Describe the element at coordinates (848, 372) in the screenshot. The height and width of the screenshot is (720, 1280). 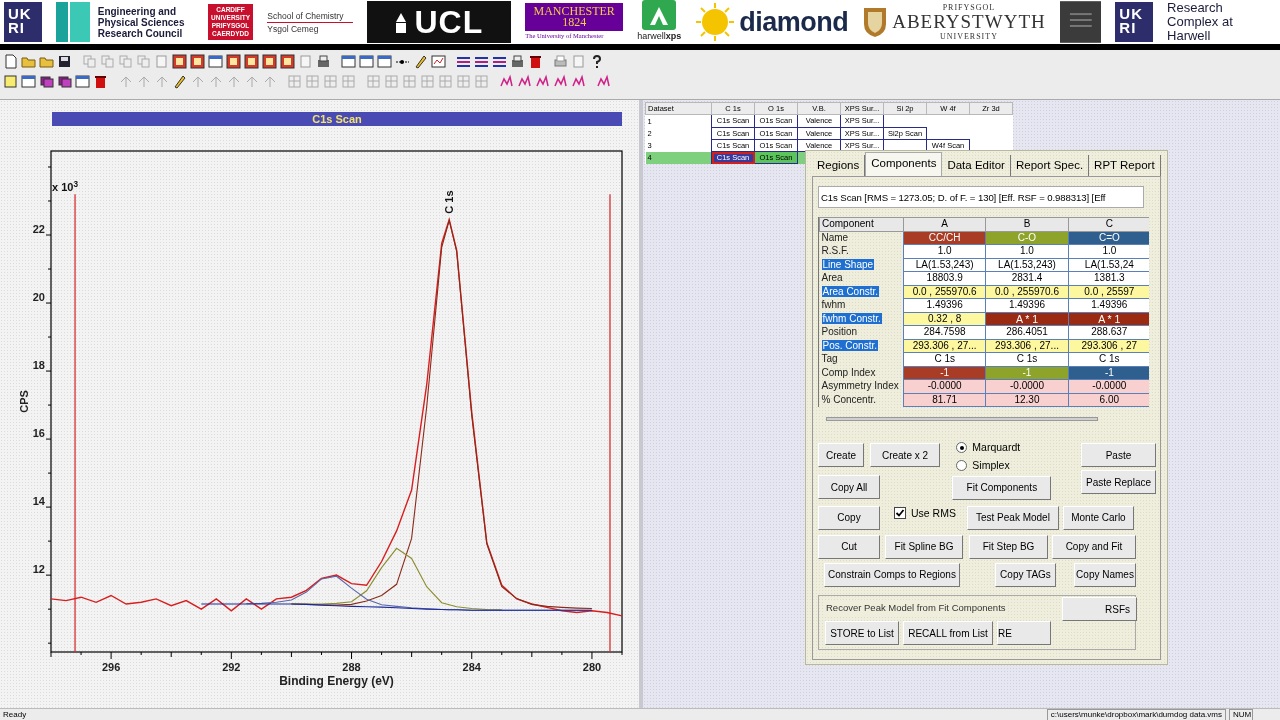
I see `row-label: Comp Index` at that location.